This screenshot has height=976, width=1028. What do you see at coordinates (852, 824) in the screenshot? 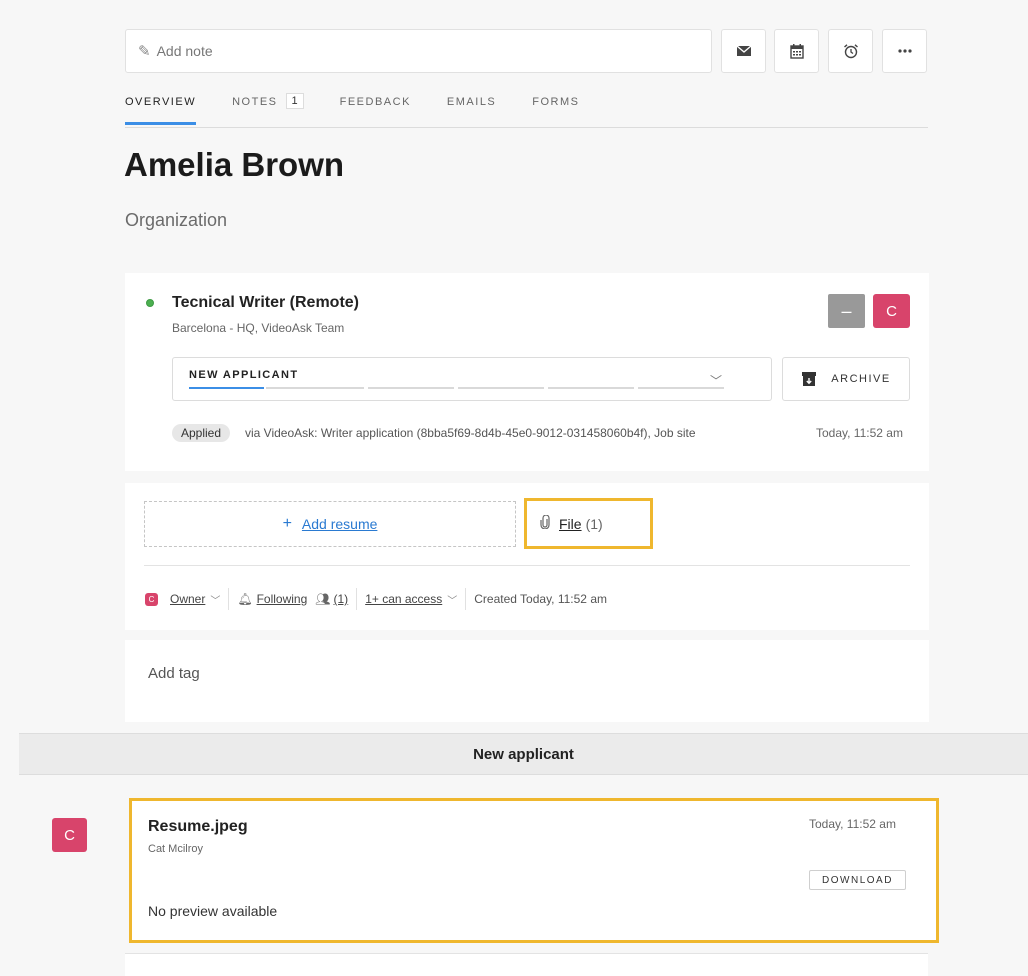
I see `file-time: Today, 11:52 am` at bounding box center [852, 824].